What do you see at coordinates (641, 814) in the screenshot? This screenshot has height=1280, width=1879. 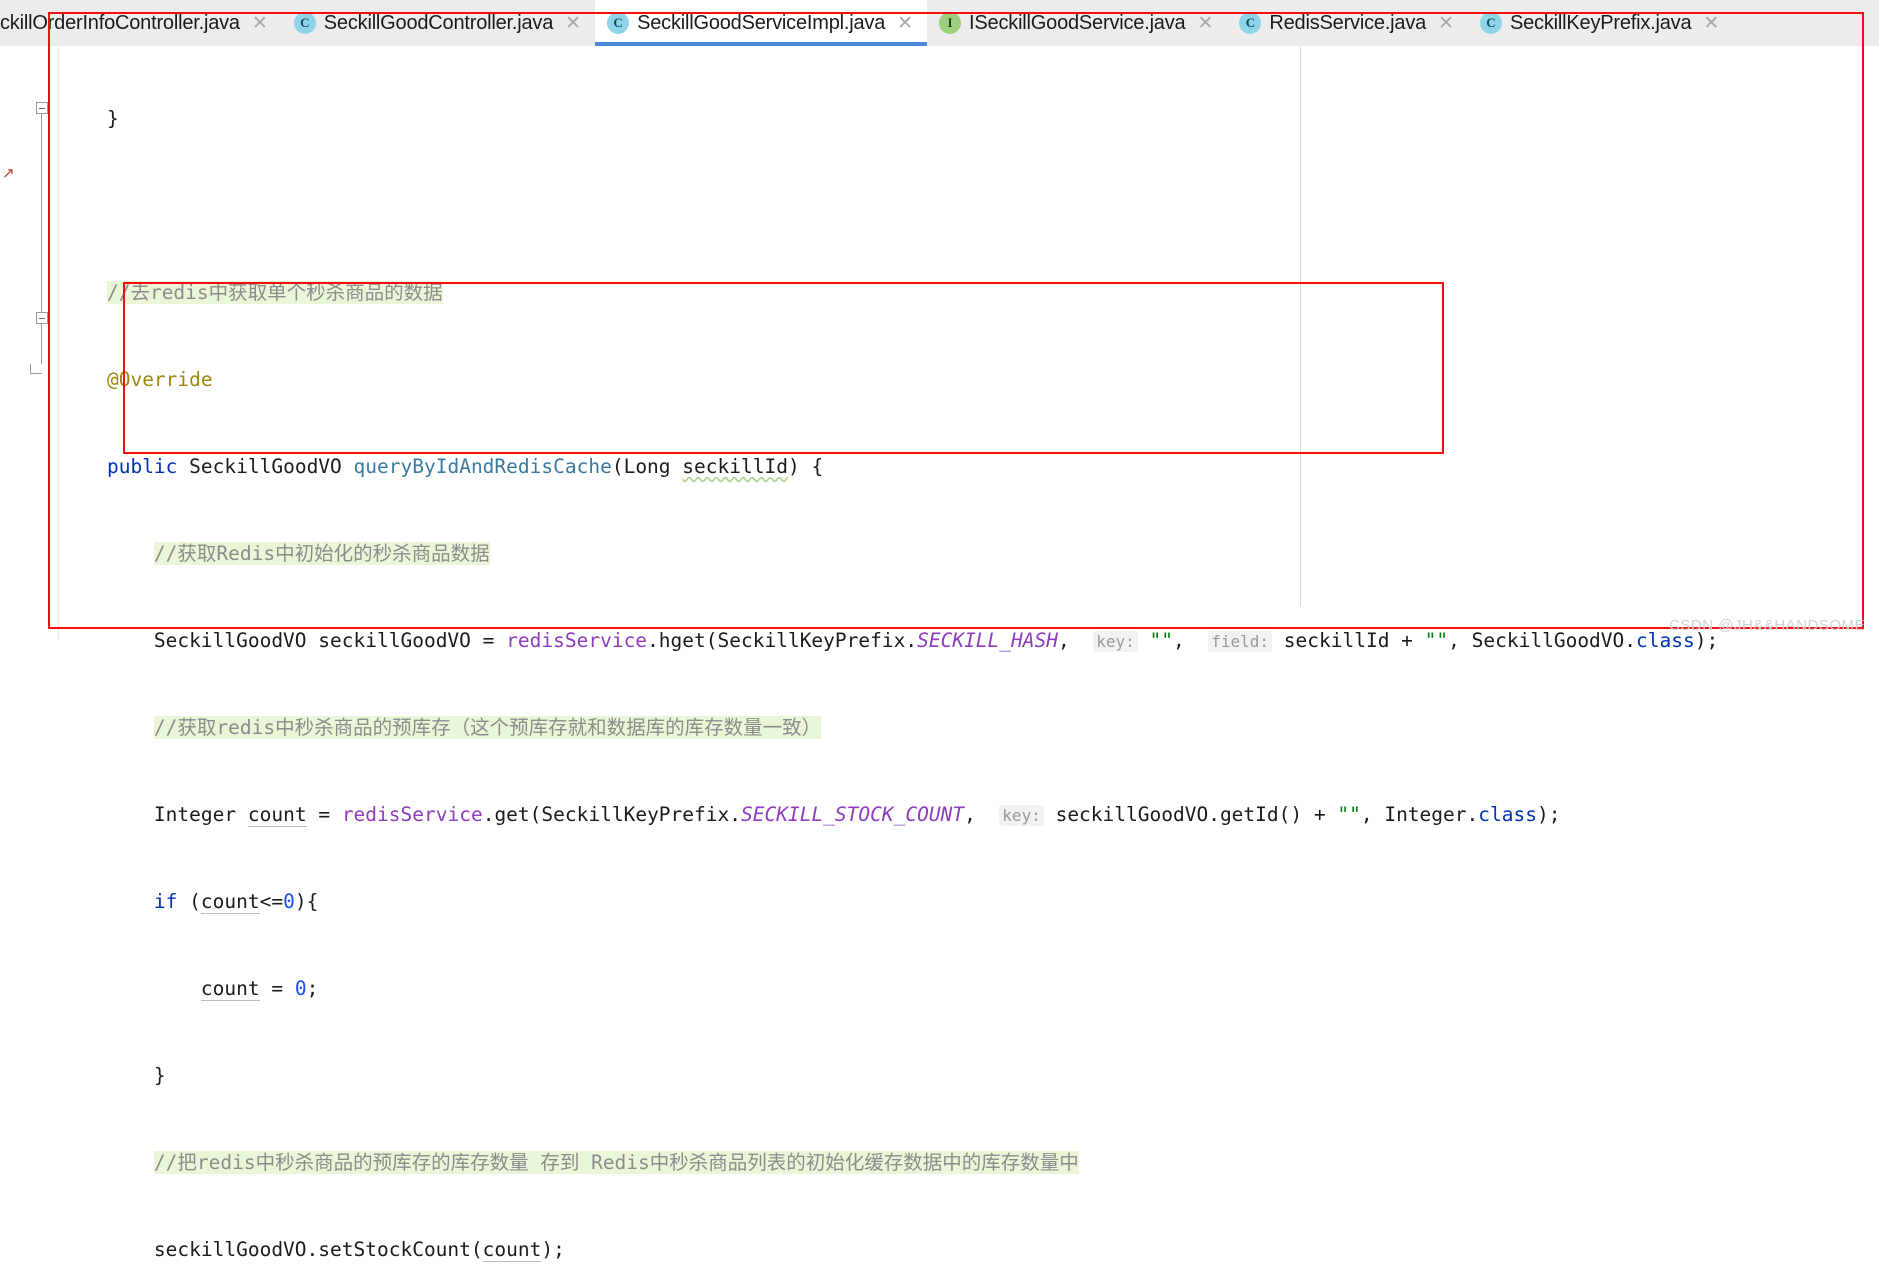 I see `class-seckill-key-prefix: SeckillKeyPrefix.` at bounding box center [641, 814].